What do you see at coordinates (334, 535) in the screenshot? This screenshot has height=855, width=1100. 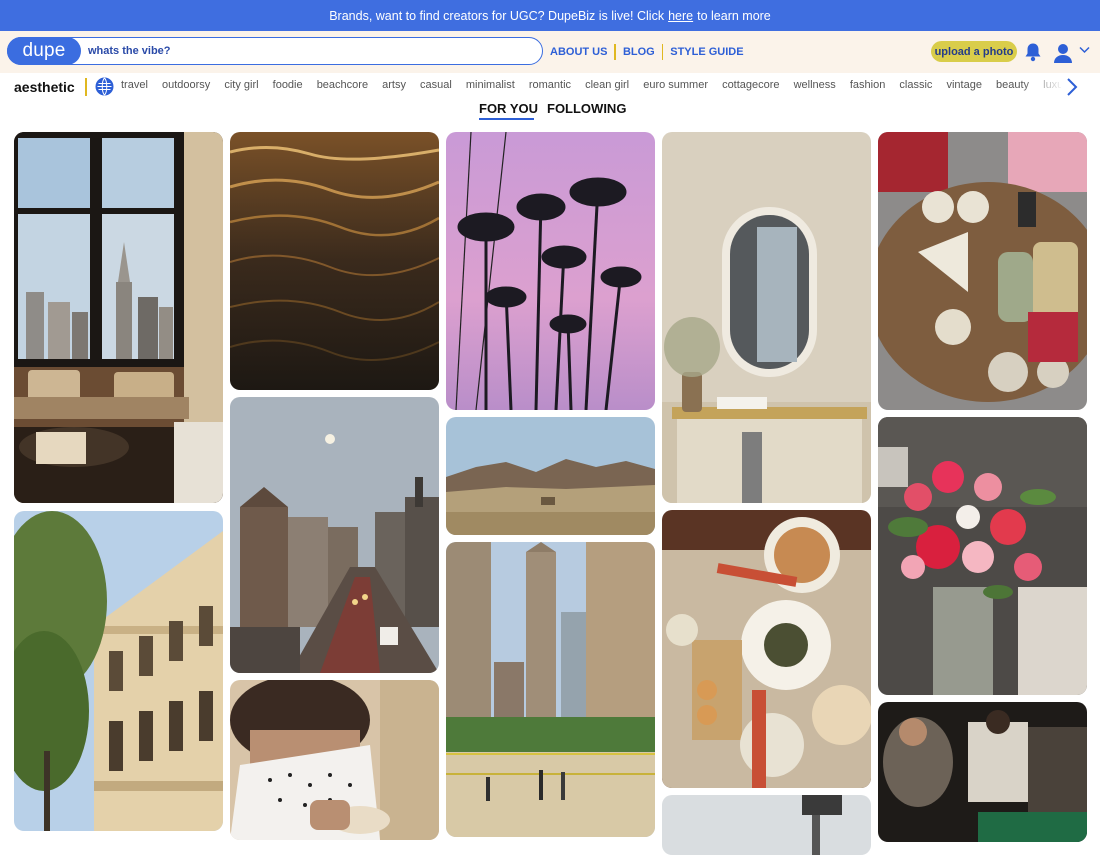 I see `photo-tile-city-street-dusk` at bounding box center [334, 535].